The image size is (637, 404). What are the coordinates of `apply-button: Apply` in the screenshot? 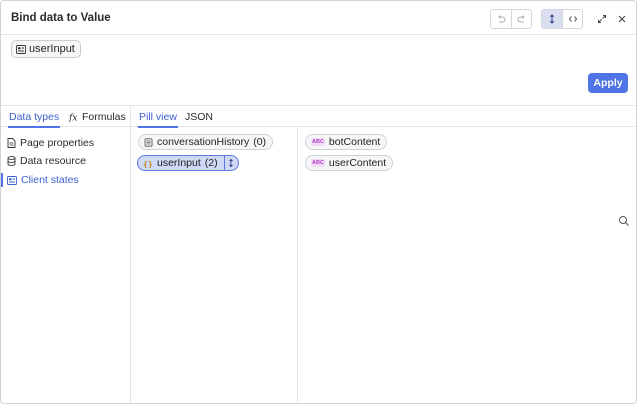 It's located at (608, 83).